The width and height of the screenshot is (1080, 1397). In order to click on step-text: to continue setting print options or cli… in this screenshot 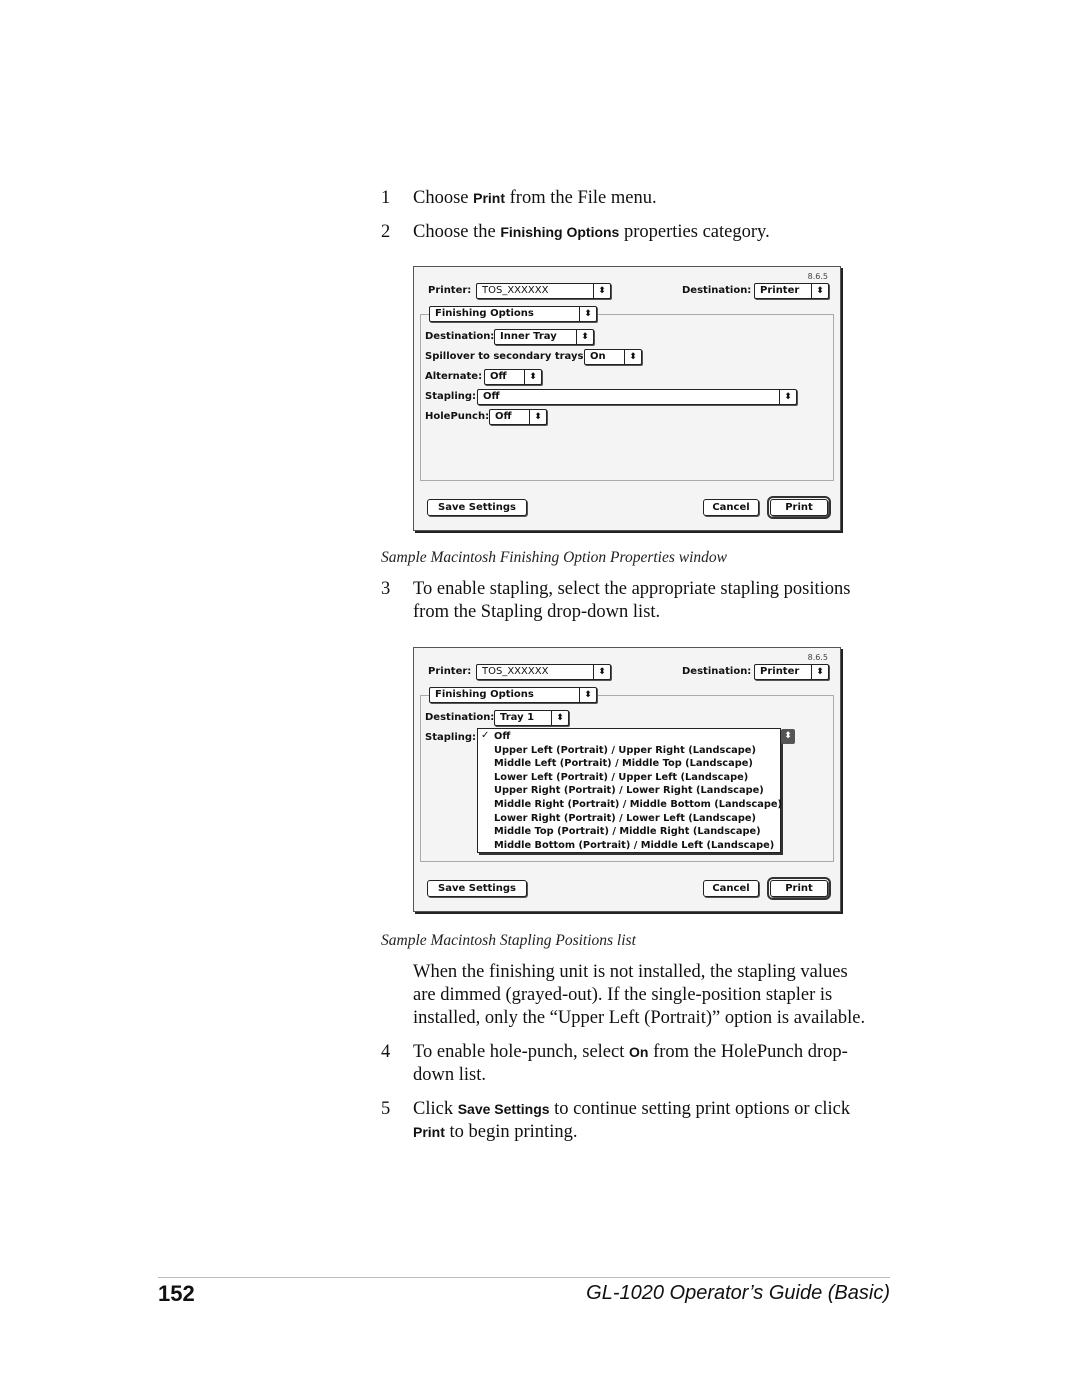, I will do `click(700, 1109)`.